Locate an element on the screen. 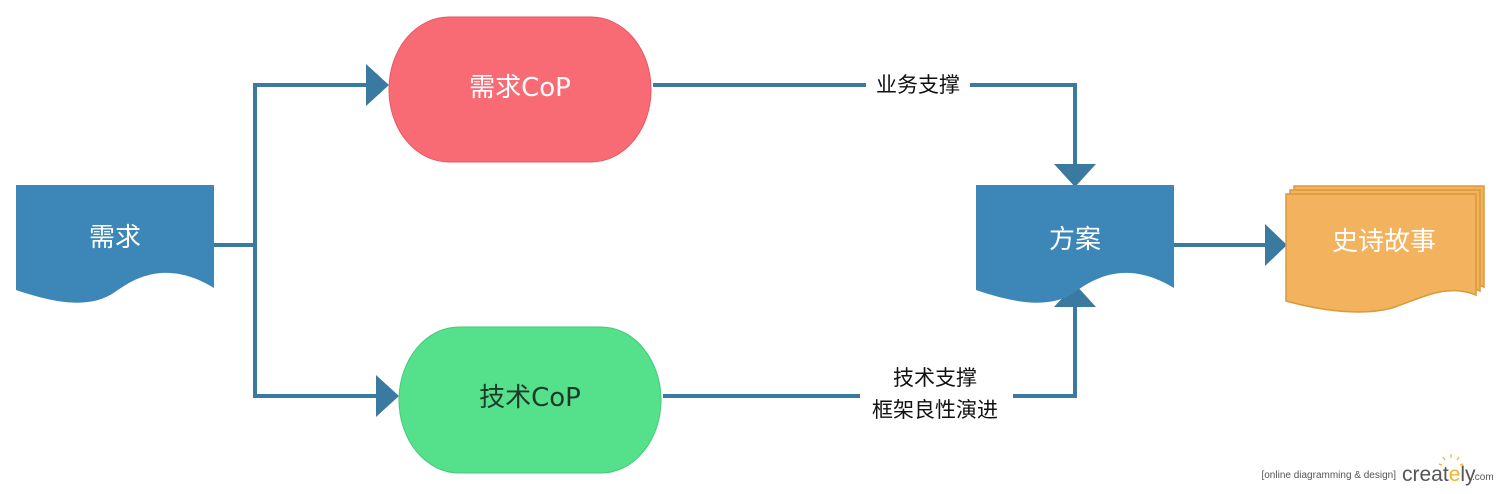 This screenshot has height=494, width=1500. node-demand-cop: 需求CoP is located at coordinates (520, 89).